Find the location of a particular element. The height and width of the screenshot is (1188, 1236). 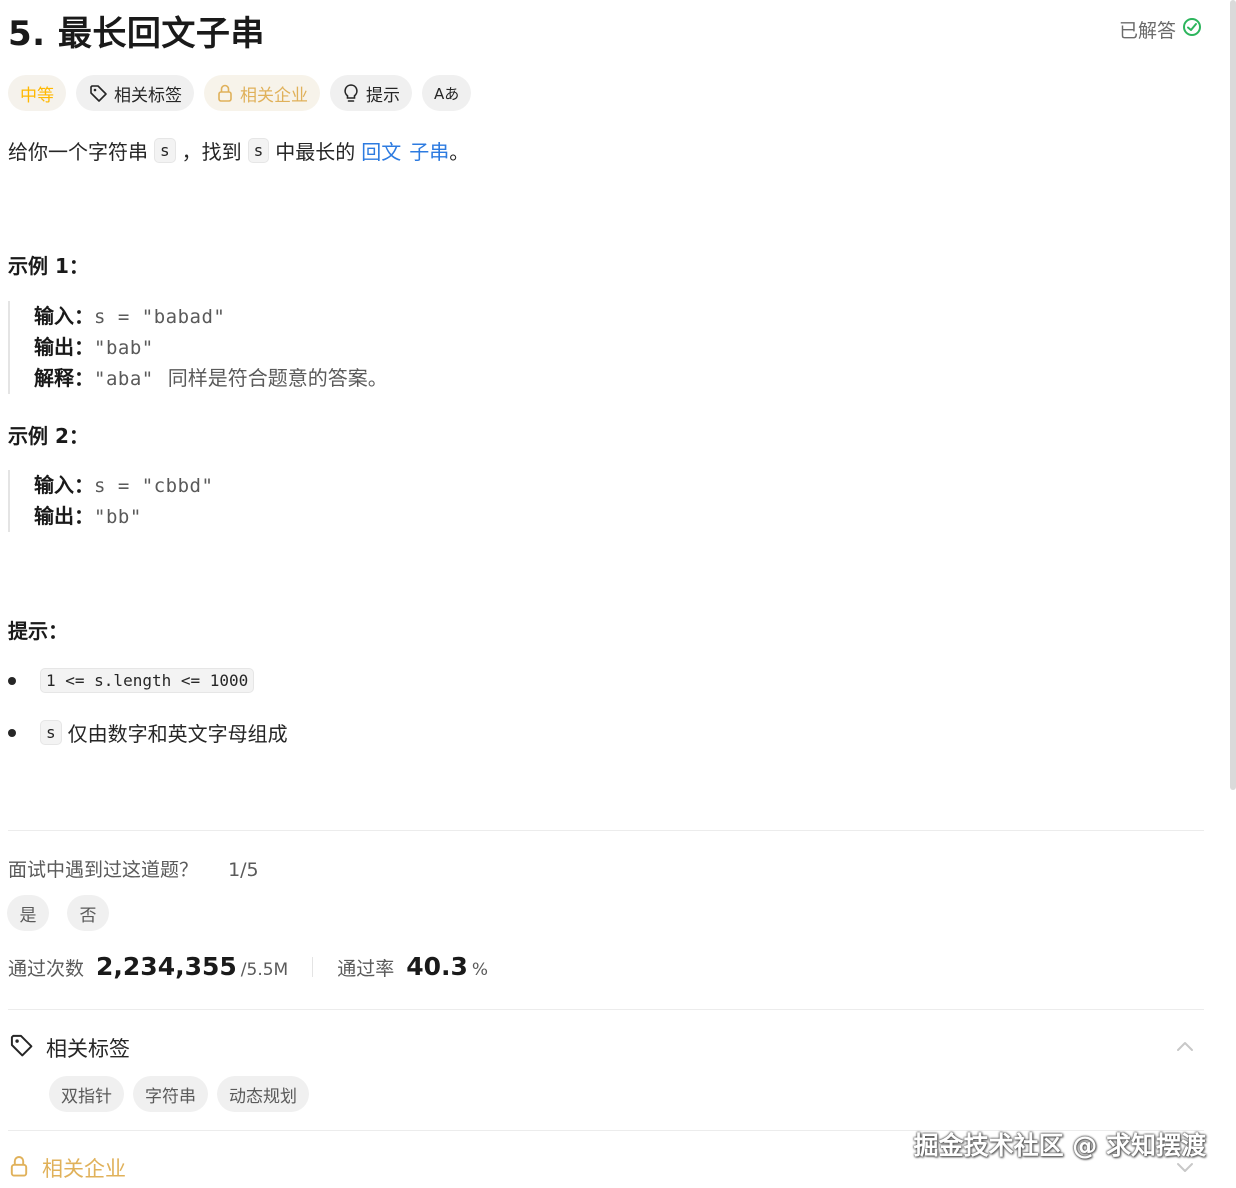

example-2-heading: 示例 2： is located at coordinates (48, 436).